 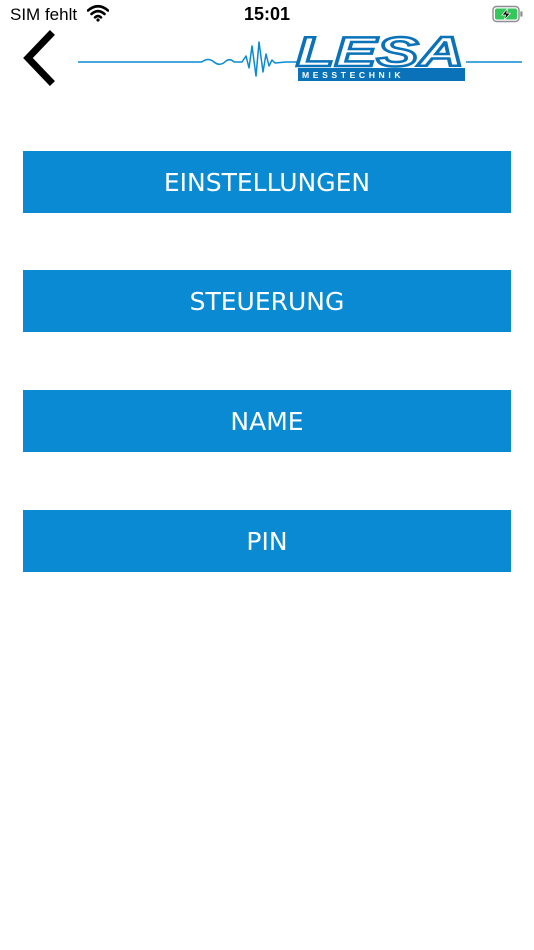 What do you see at coordinates (267, 541) in the screenshot?
I see `pin-button: PIN` at bounding box center [267, 541].